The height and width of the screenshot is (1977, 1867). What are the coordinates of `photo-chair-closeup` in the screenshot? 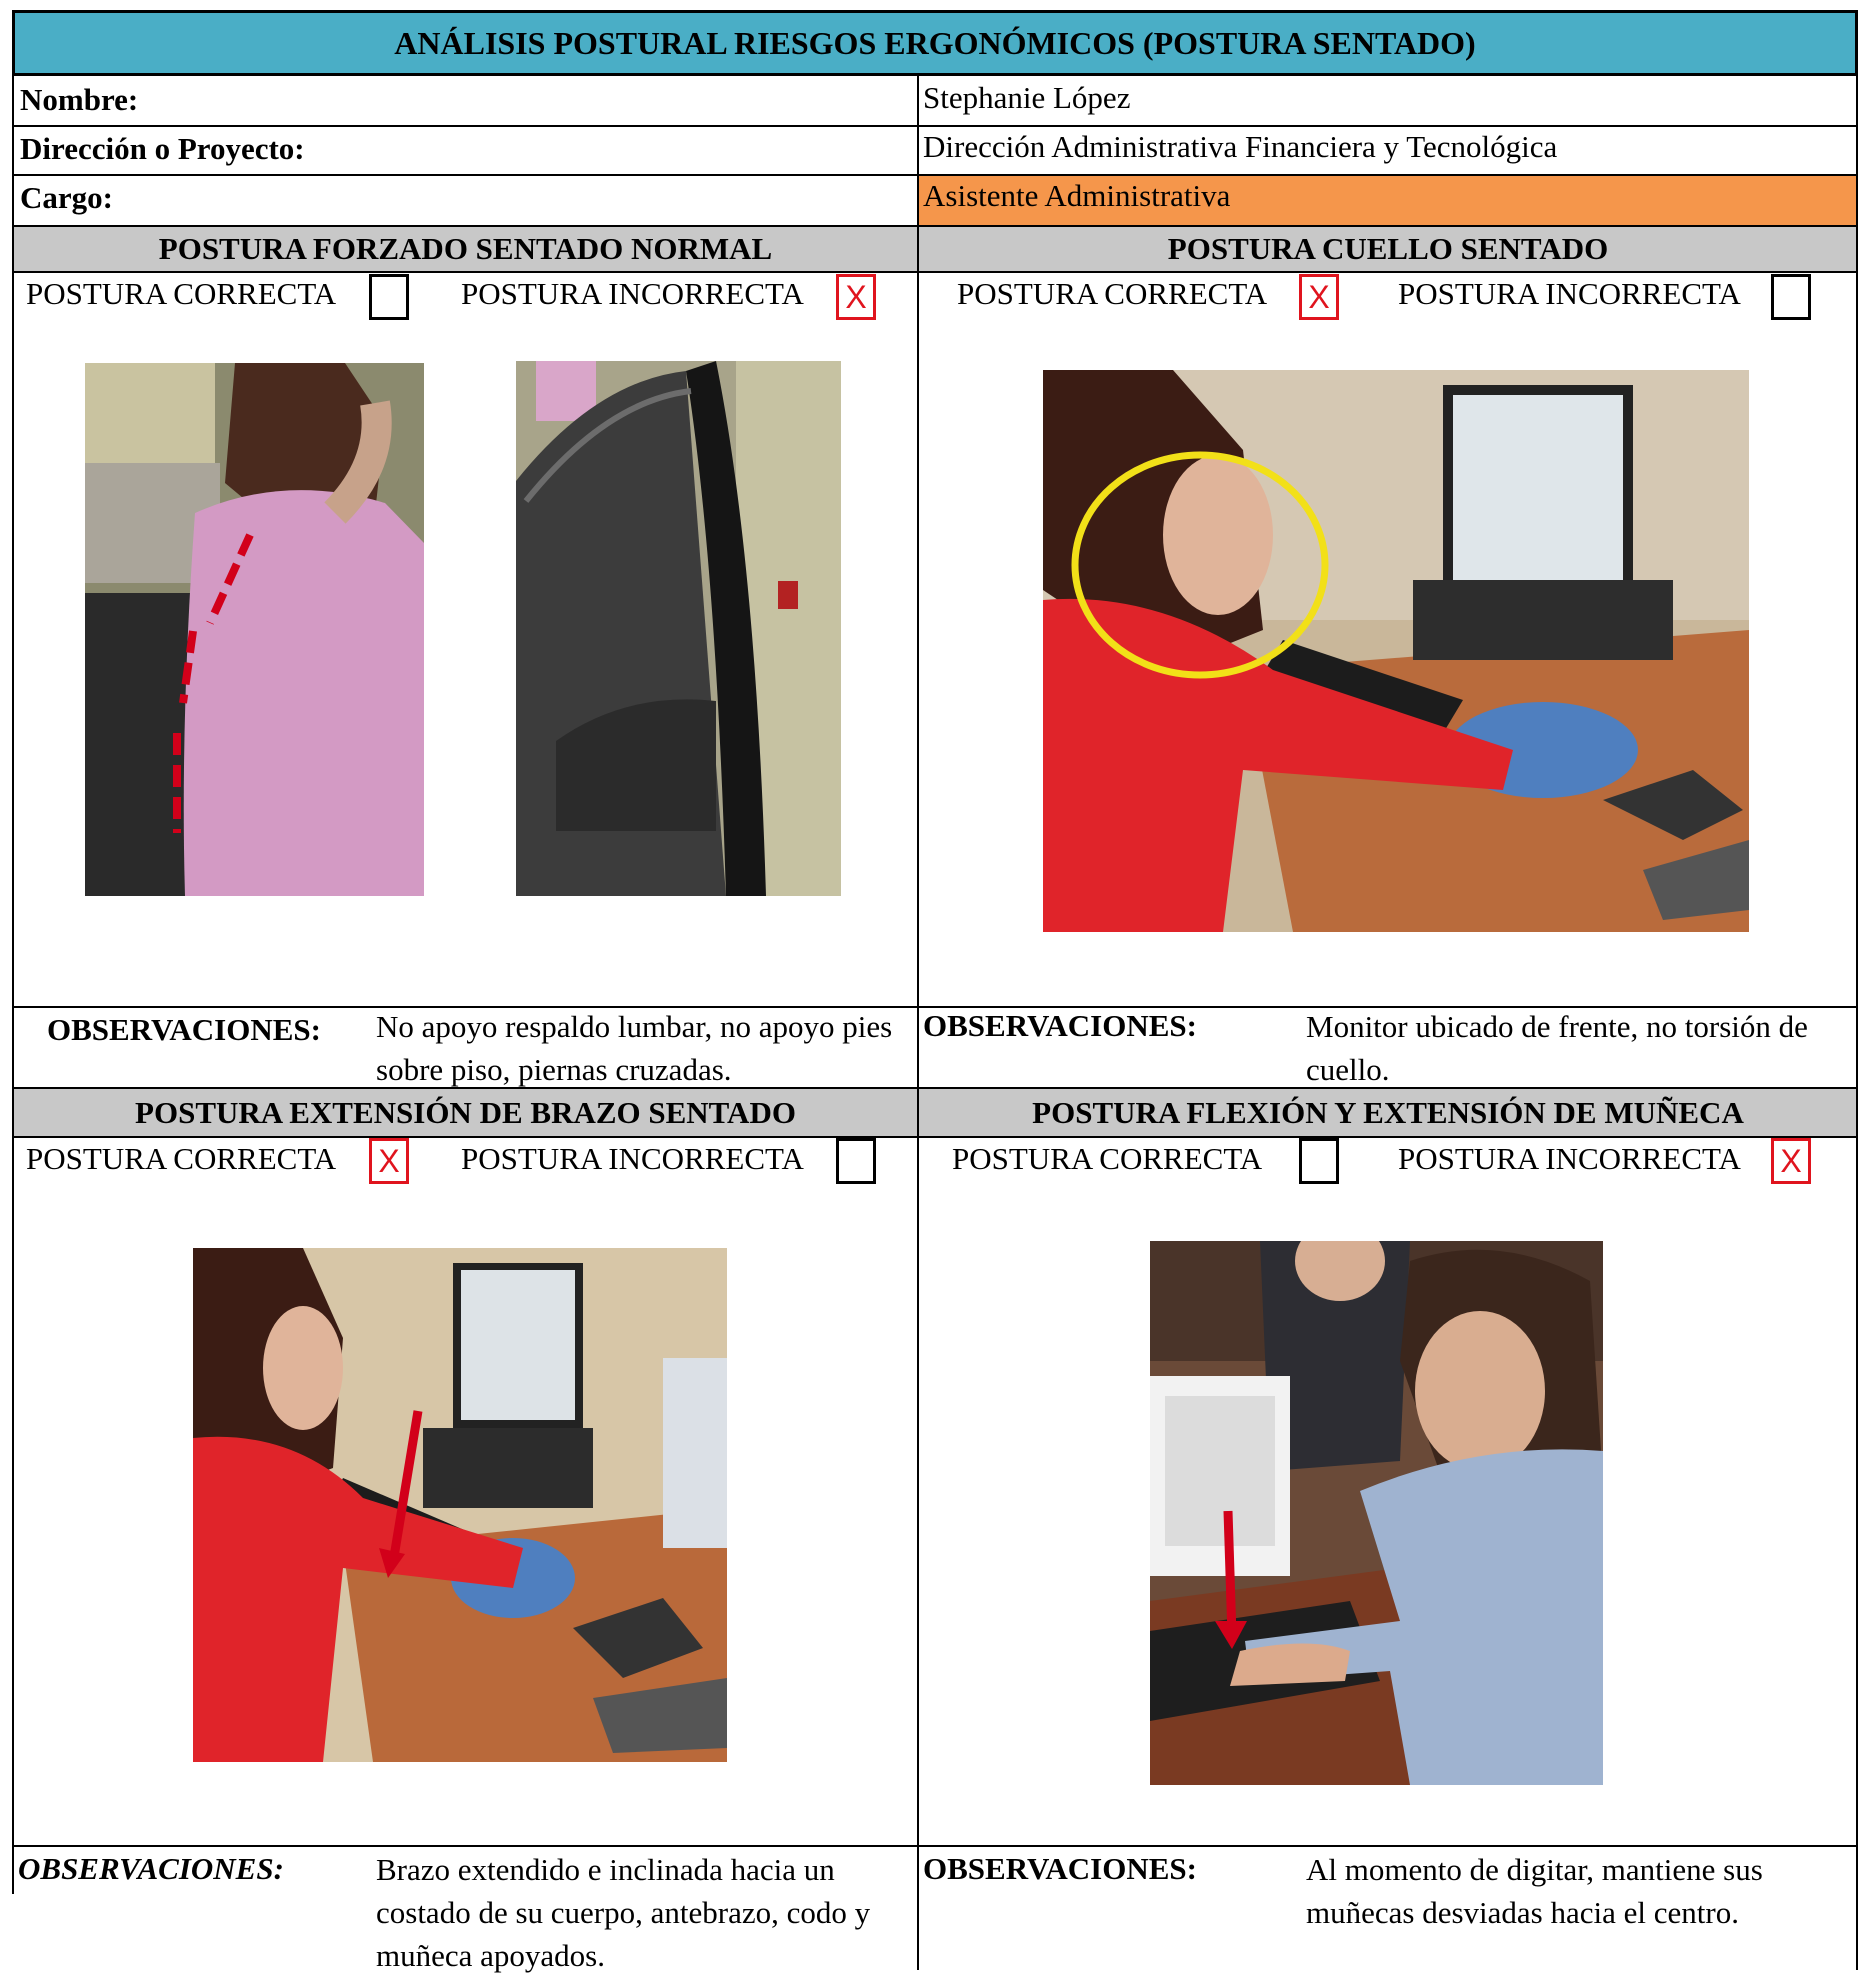 It's located at (678, 628).